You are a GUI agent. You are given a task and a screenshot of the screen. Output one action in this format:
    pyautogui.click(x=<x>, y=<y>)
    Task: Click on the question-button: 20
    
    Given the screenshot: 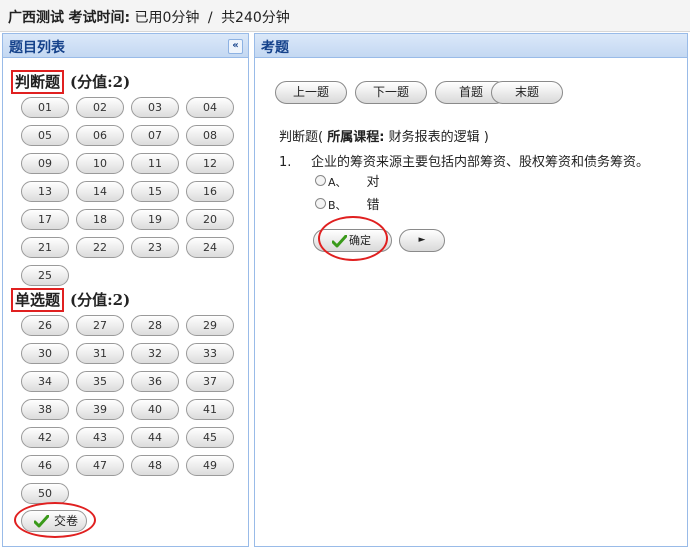 What is the action you would take?
    pyautogui.click(x=210, y=219)
    